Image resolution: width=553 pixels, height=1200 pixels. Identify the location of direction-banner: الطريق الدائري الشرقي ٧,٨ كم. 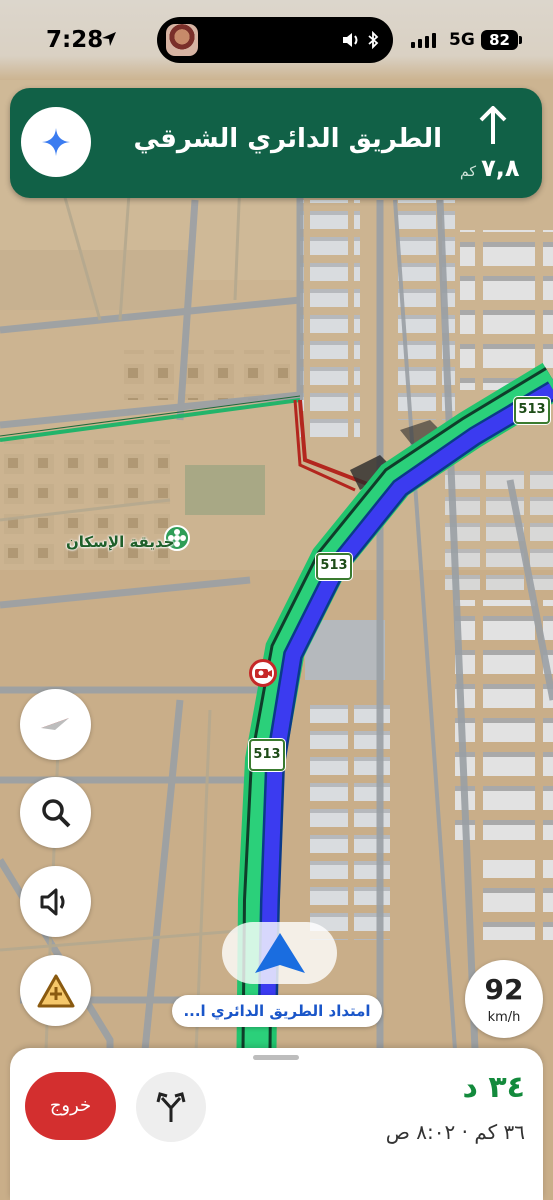
(276, 143).